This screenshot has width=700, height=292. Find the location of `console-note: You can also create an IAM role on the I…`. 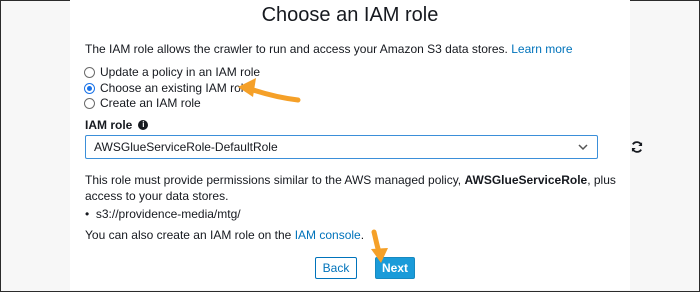

console-note: You can also create an IAM role on the I… is located at coordinates (224, 235).